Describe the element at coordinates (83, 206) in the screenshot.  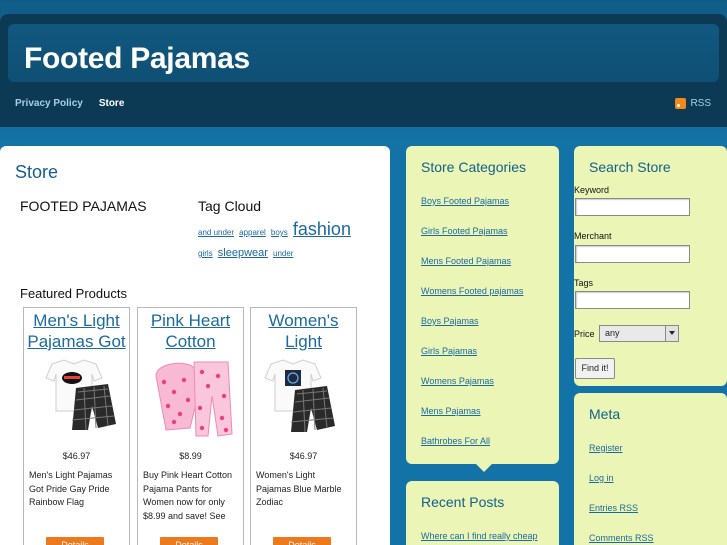
I see `section-heading: FOOTED PAJAMAS` at that location.